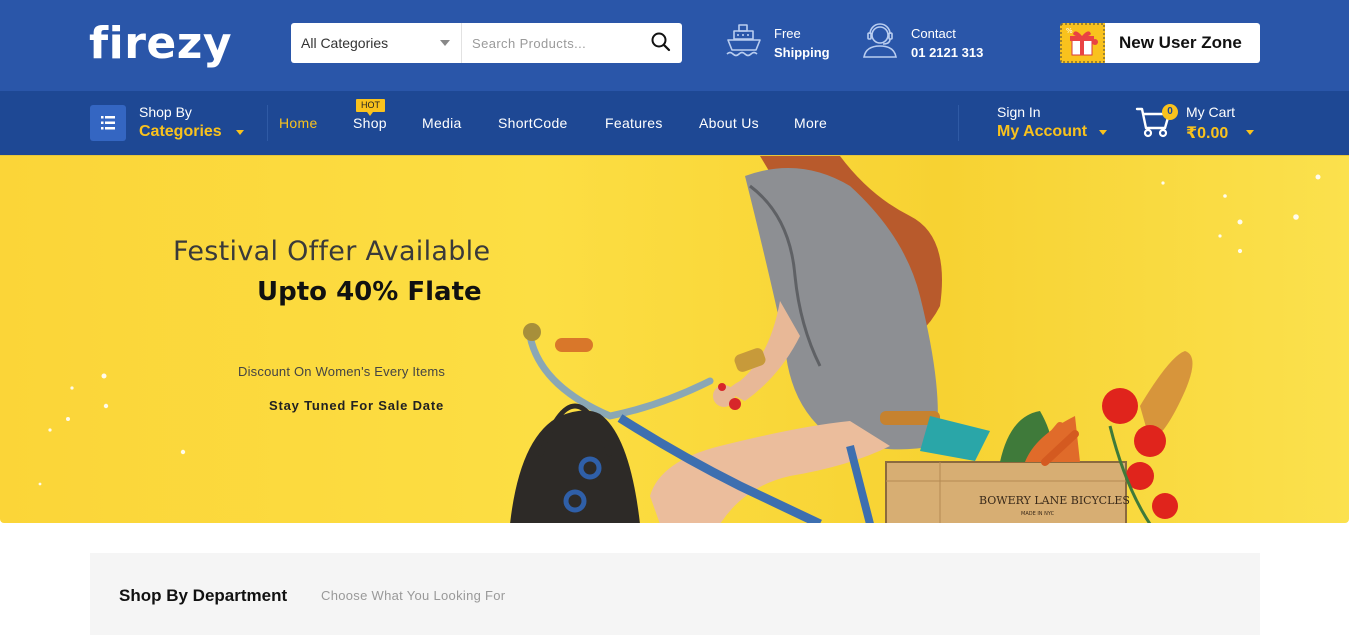 This screenshot has height=635, width=1349. What do you see at coordinates (345, 43) in the screenshot?
I see `category-select-value: All Categories` at bounding box center [345, 43].